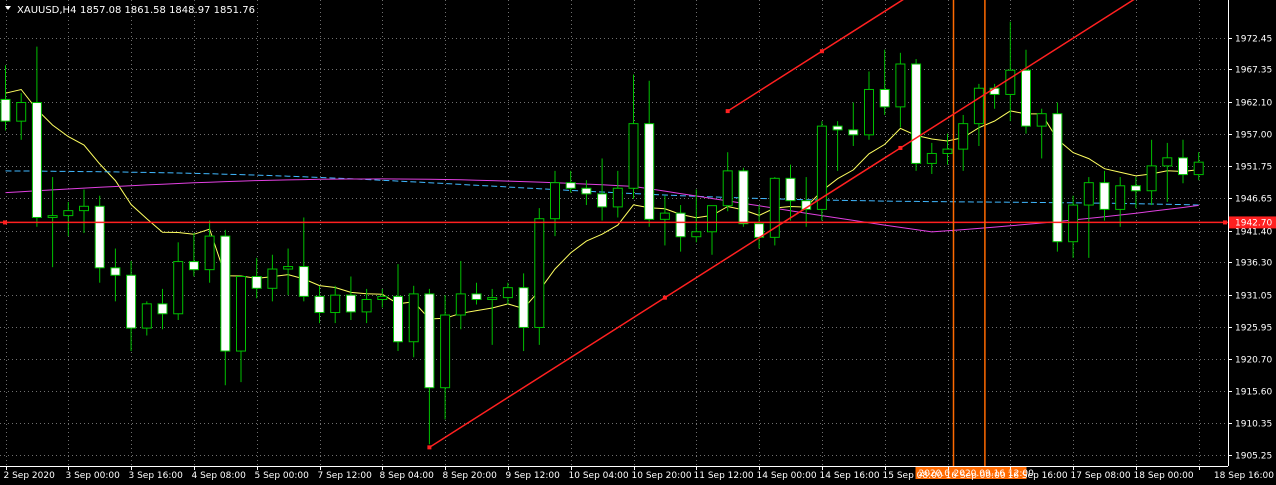  I want to click on time-tick-label: 14 Sep 16:00, so click(850, 476).